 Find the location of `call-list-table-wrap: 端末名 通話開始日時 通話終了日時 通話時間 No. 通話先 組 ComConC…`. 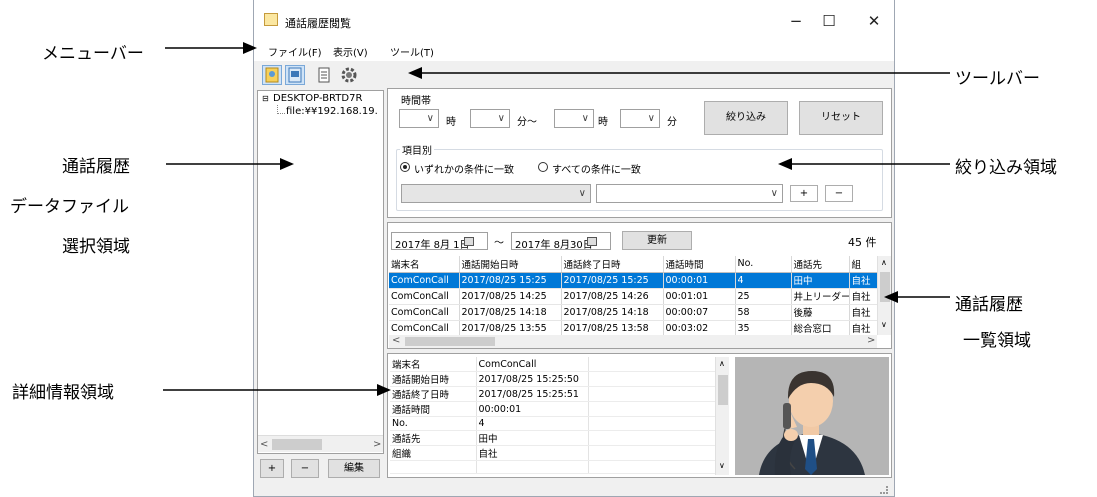

call-list-table-wrap: 端末名 通話開始日時 通話終了日時 通話時間 No. 通話先 組 ComConC… is located at coordinates (633, 295).